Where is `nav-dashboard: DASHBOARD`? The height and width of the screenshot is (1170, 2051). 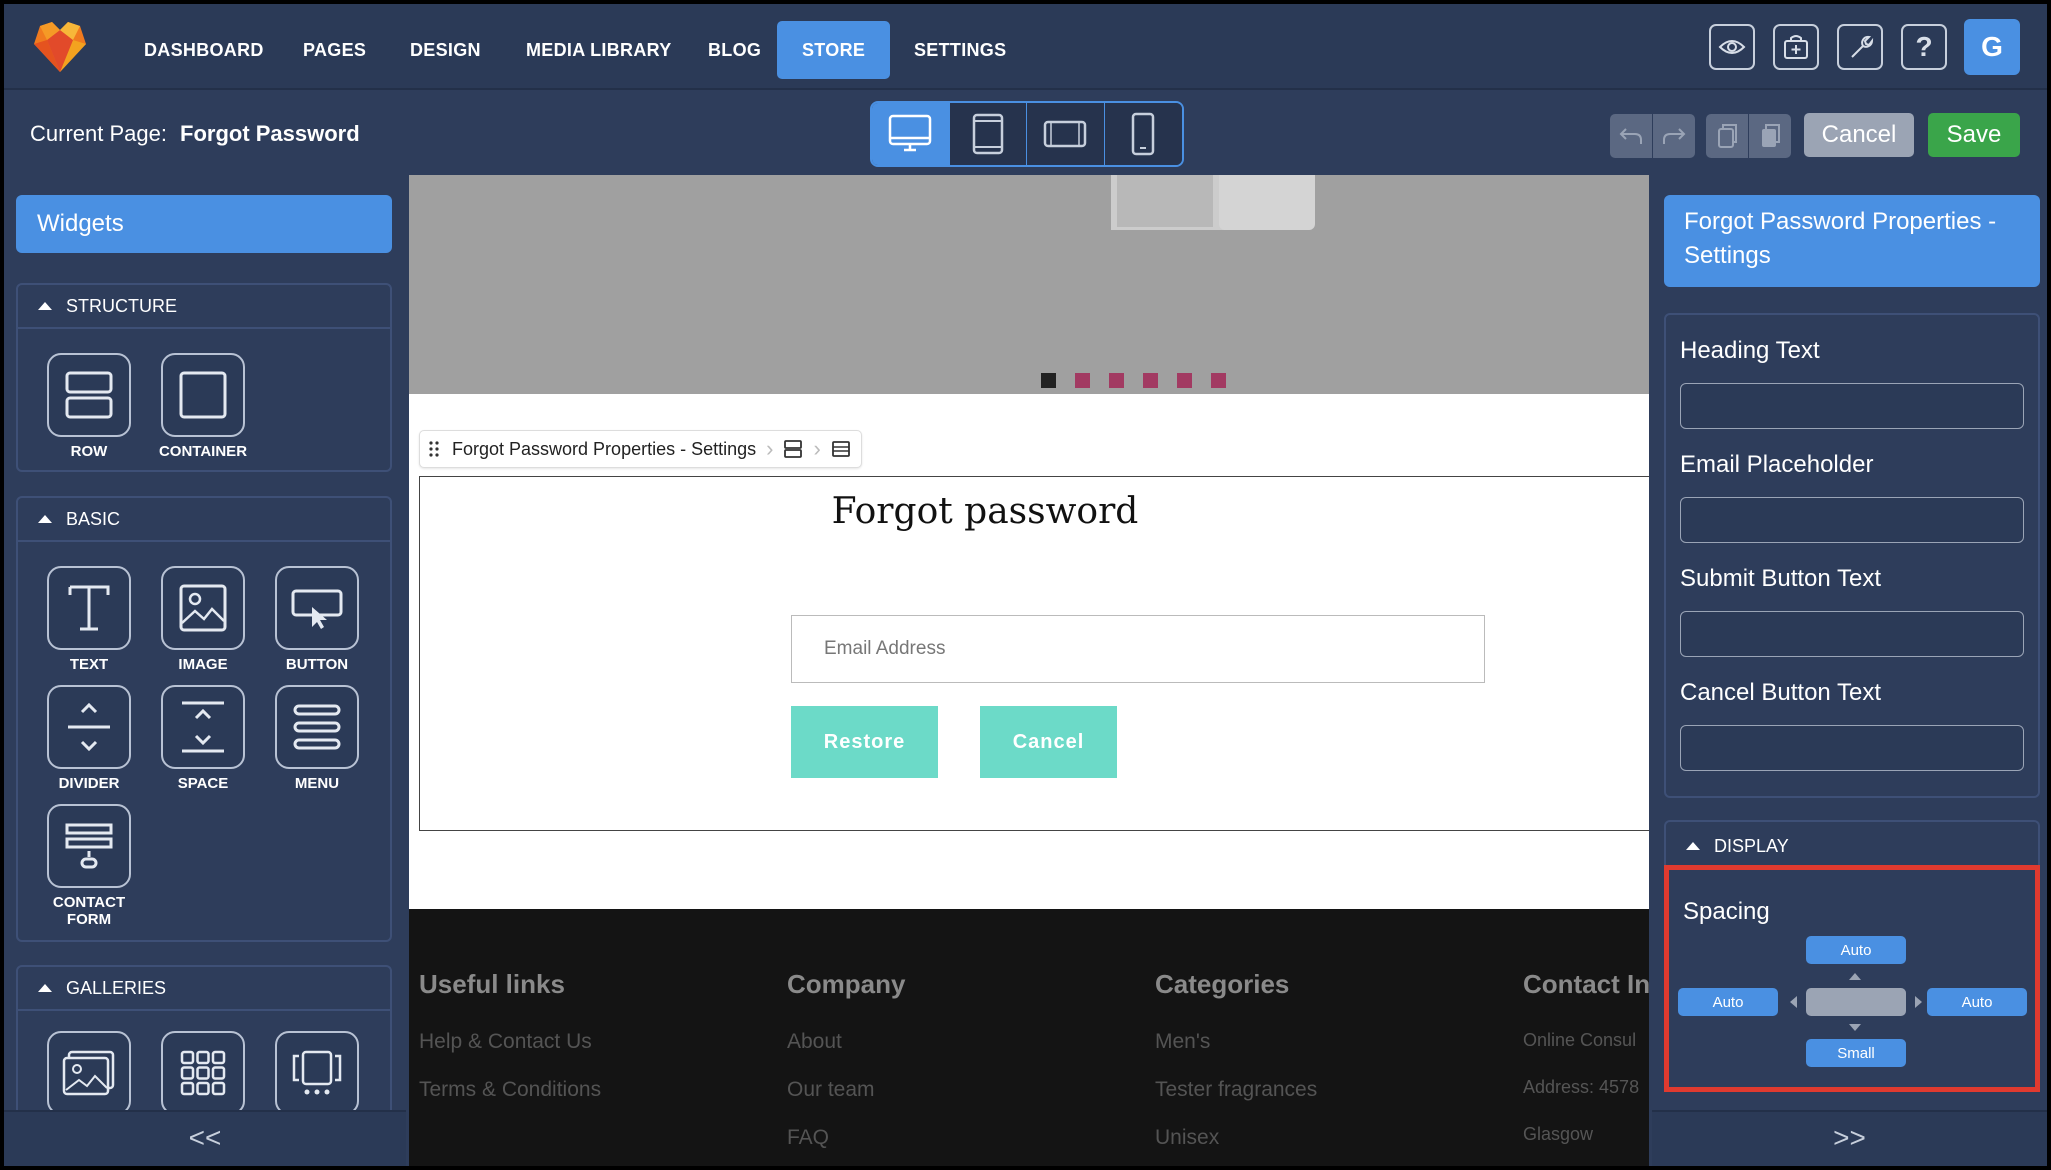
nav-dashboard: DASHBOARD is located at coordinates (204, 50).